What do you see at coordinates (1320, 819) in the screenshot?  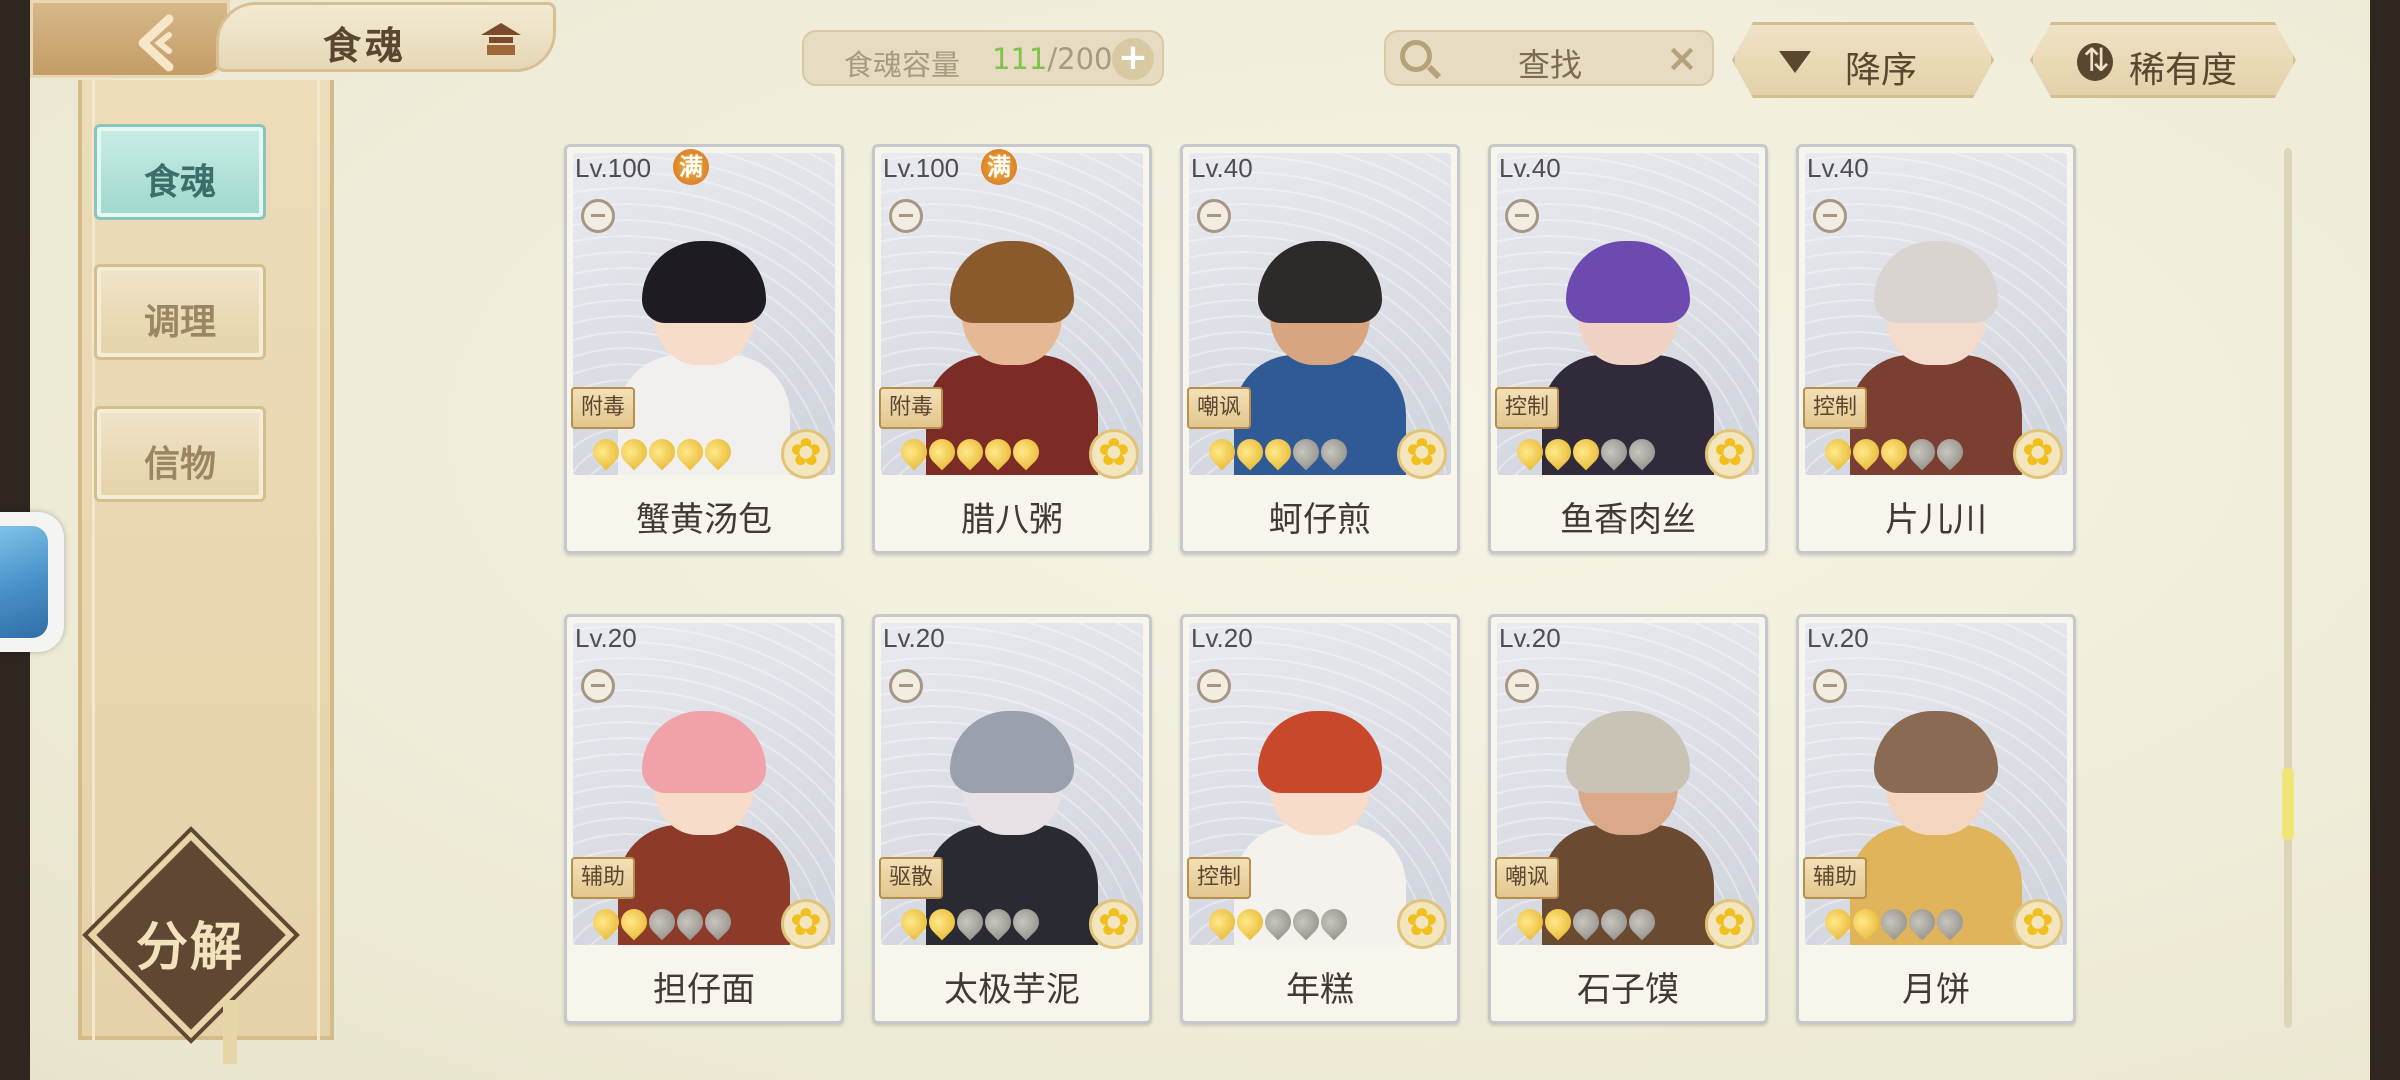 I see `food-soul-card: Lv.20 控制年糕` at bounding box center [1320, 819].